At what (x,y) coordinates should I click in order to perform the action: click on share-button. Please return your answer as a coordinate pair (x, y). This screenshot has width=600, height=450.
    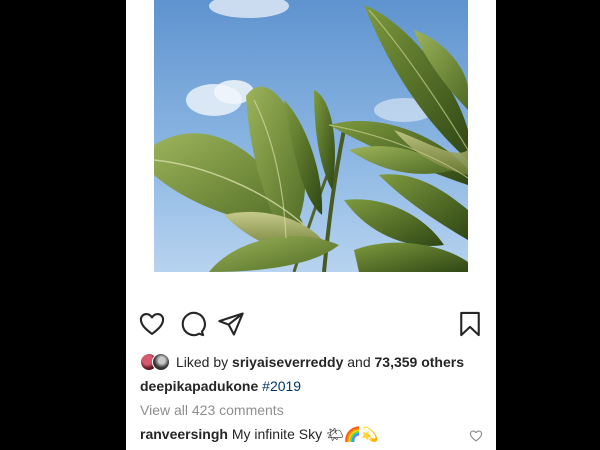
    Looking at the image, I should click on (232, 325).